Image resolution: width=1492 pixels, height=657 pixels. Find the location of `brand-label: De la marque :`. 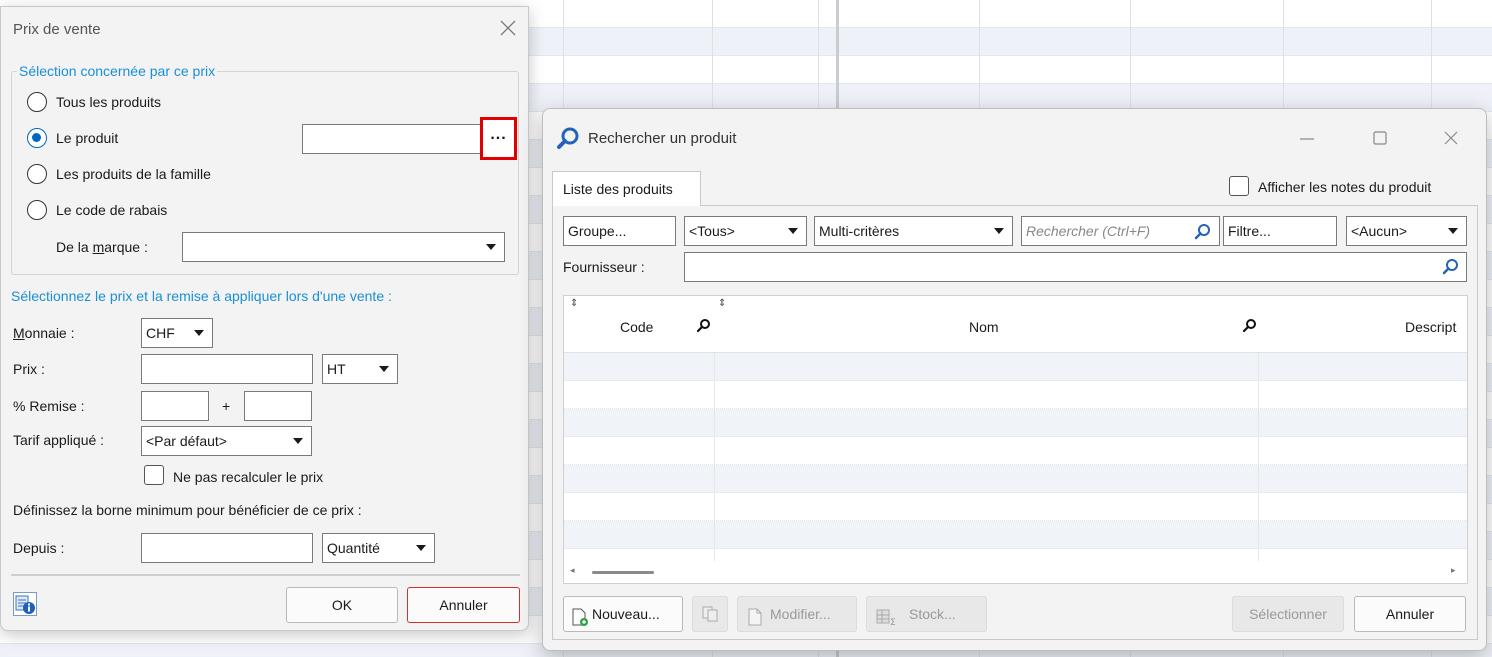

brand-label: De la marque : is located at coordinates (102, 247).